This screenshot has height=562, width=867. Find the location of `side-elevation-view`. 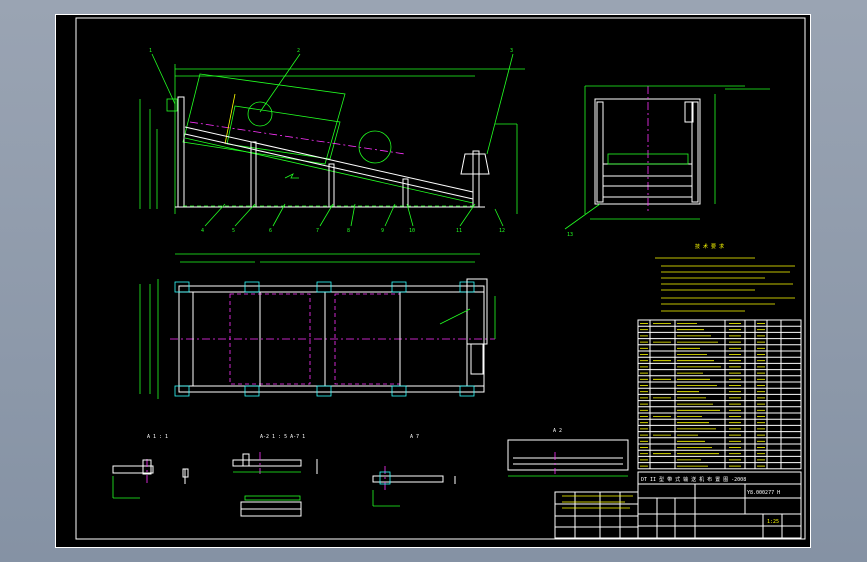

side-elevation-view is located at coordinates (332, 140).